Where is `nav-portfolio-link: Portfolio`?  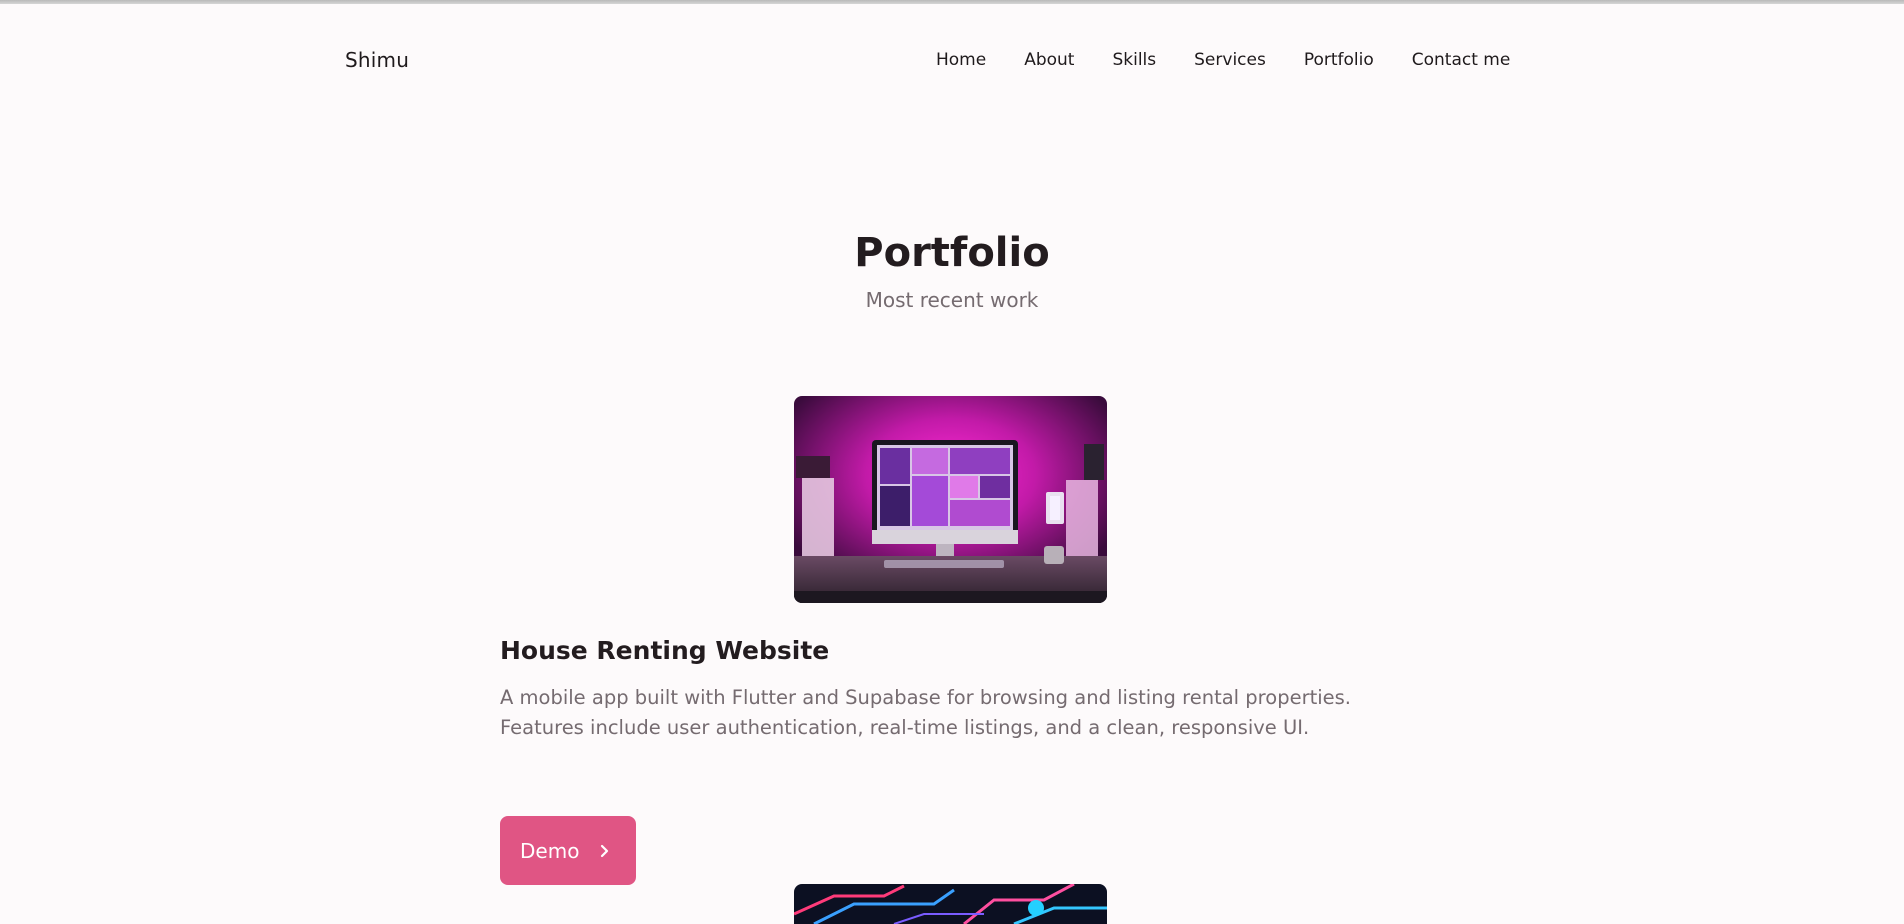
nav-portfolio-link: Portfolio is located at coordinates (1339, 60).